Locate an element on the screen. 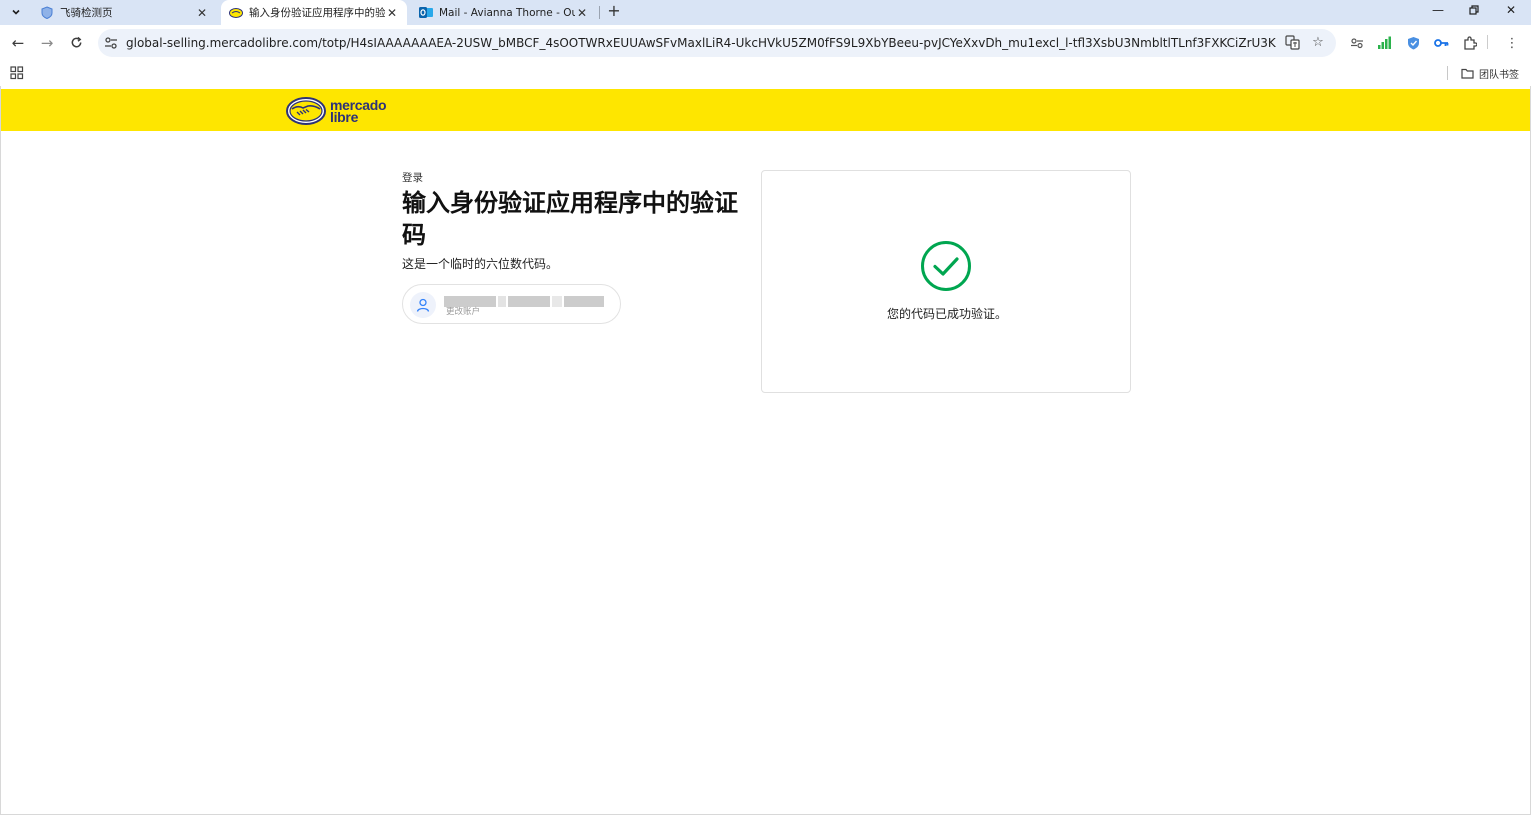 The height and width of the screenshot is (815, 1531). toolbar-divider is located at coordinates (1487, 42).